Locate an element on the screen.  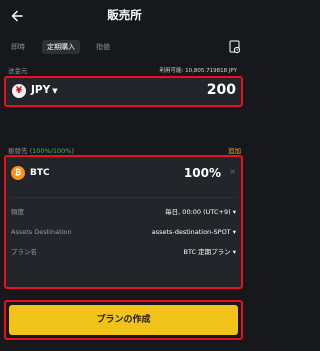
btc-icon: ₿ is located at coordinates (18, 173).